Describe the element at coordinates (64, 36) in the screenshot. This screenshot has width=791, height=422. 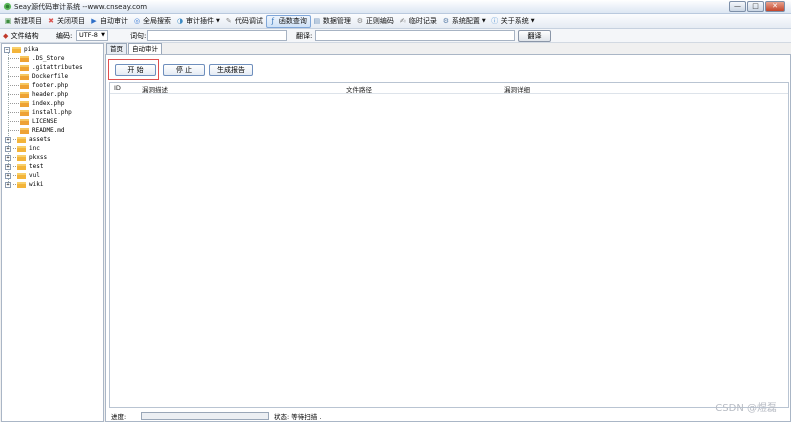
I see `encoding-label: 编码:` at that location.